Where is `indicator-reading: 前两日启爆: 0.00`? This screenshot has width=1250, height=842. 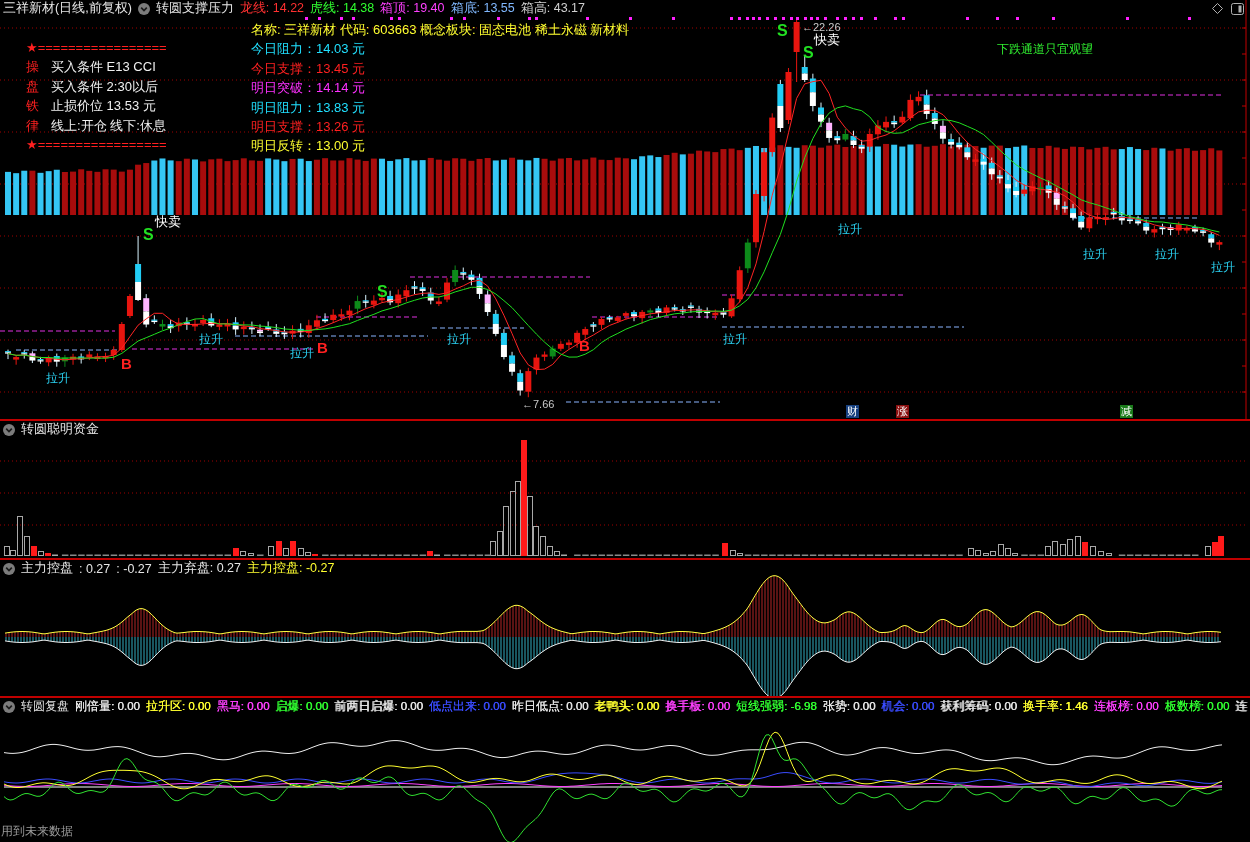 indicator-reading: 前两日启爆: 0.00 is located at coordinates (378, 706).